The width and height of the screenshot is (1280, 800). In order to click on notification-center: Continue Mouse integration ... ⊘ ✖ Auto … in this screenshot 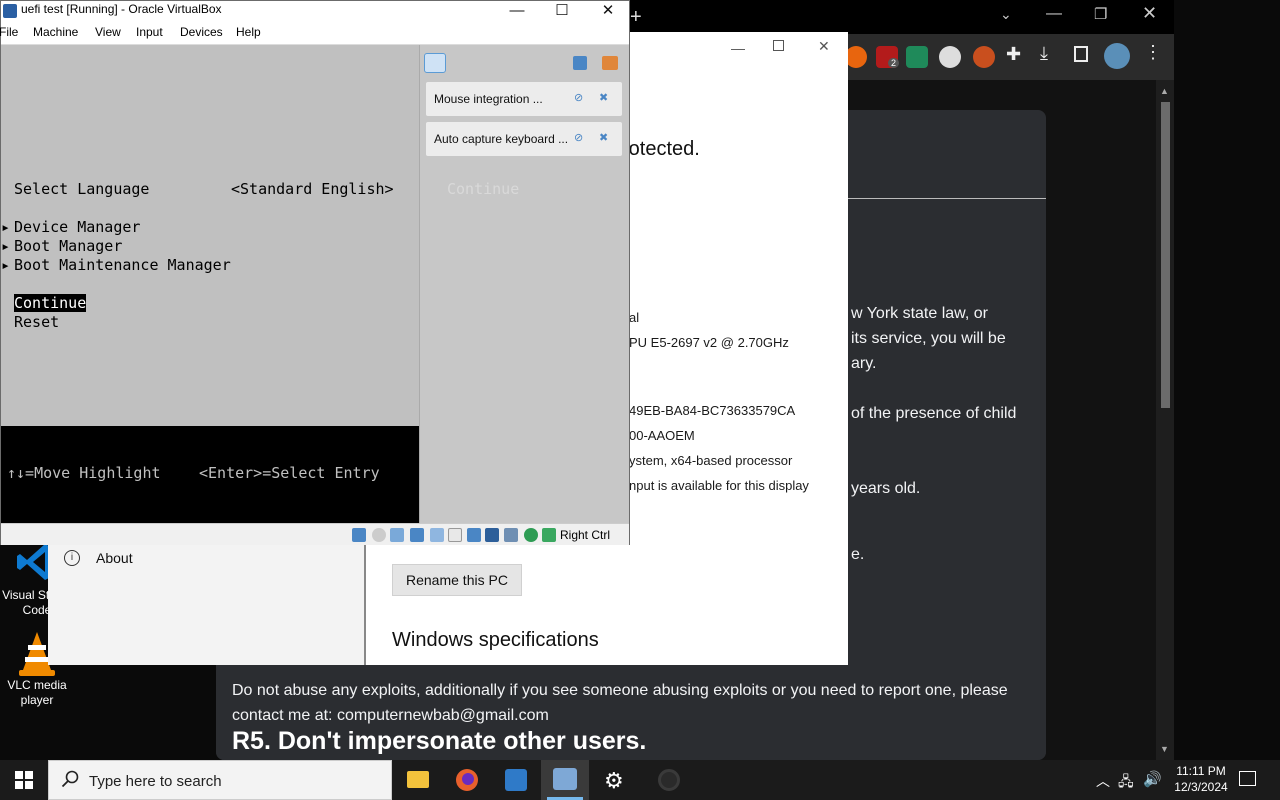, I will do `click(524, 284)`.